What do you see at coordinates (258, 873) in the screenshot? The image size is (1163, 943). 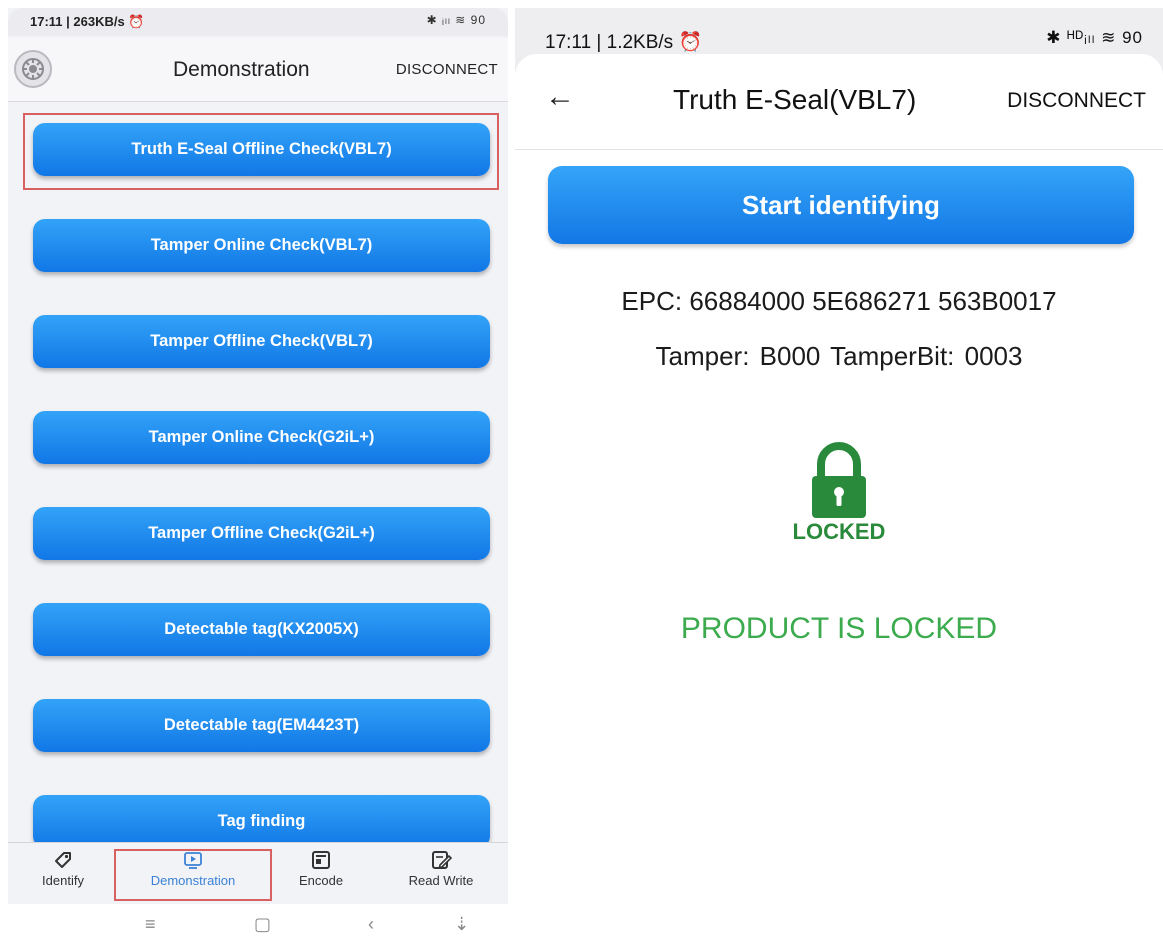 I see `bottom-tab-bar: Identify Demonstration Encode Read Write` at bounding box center [258, 873].